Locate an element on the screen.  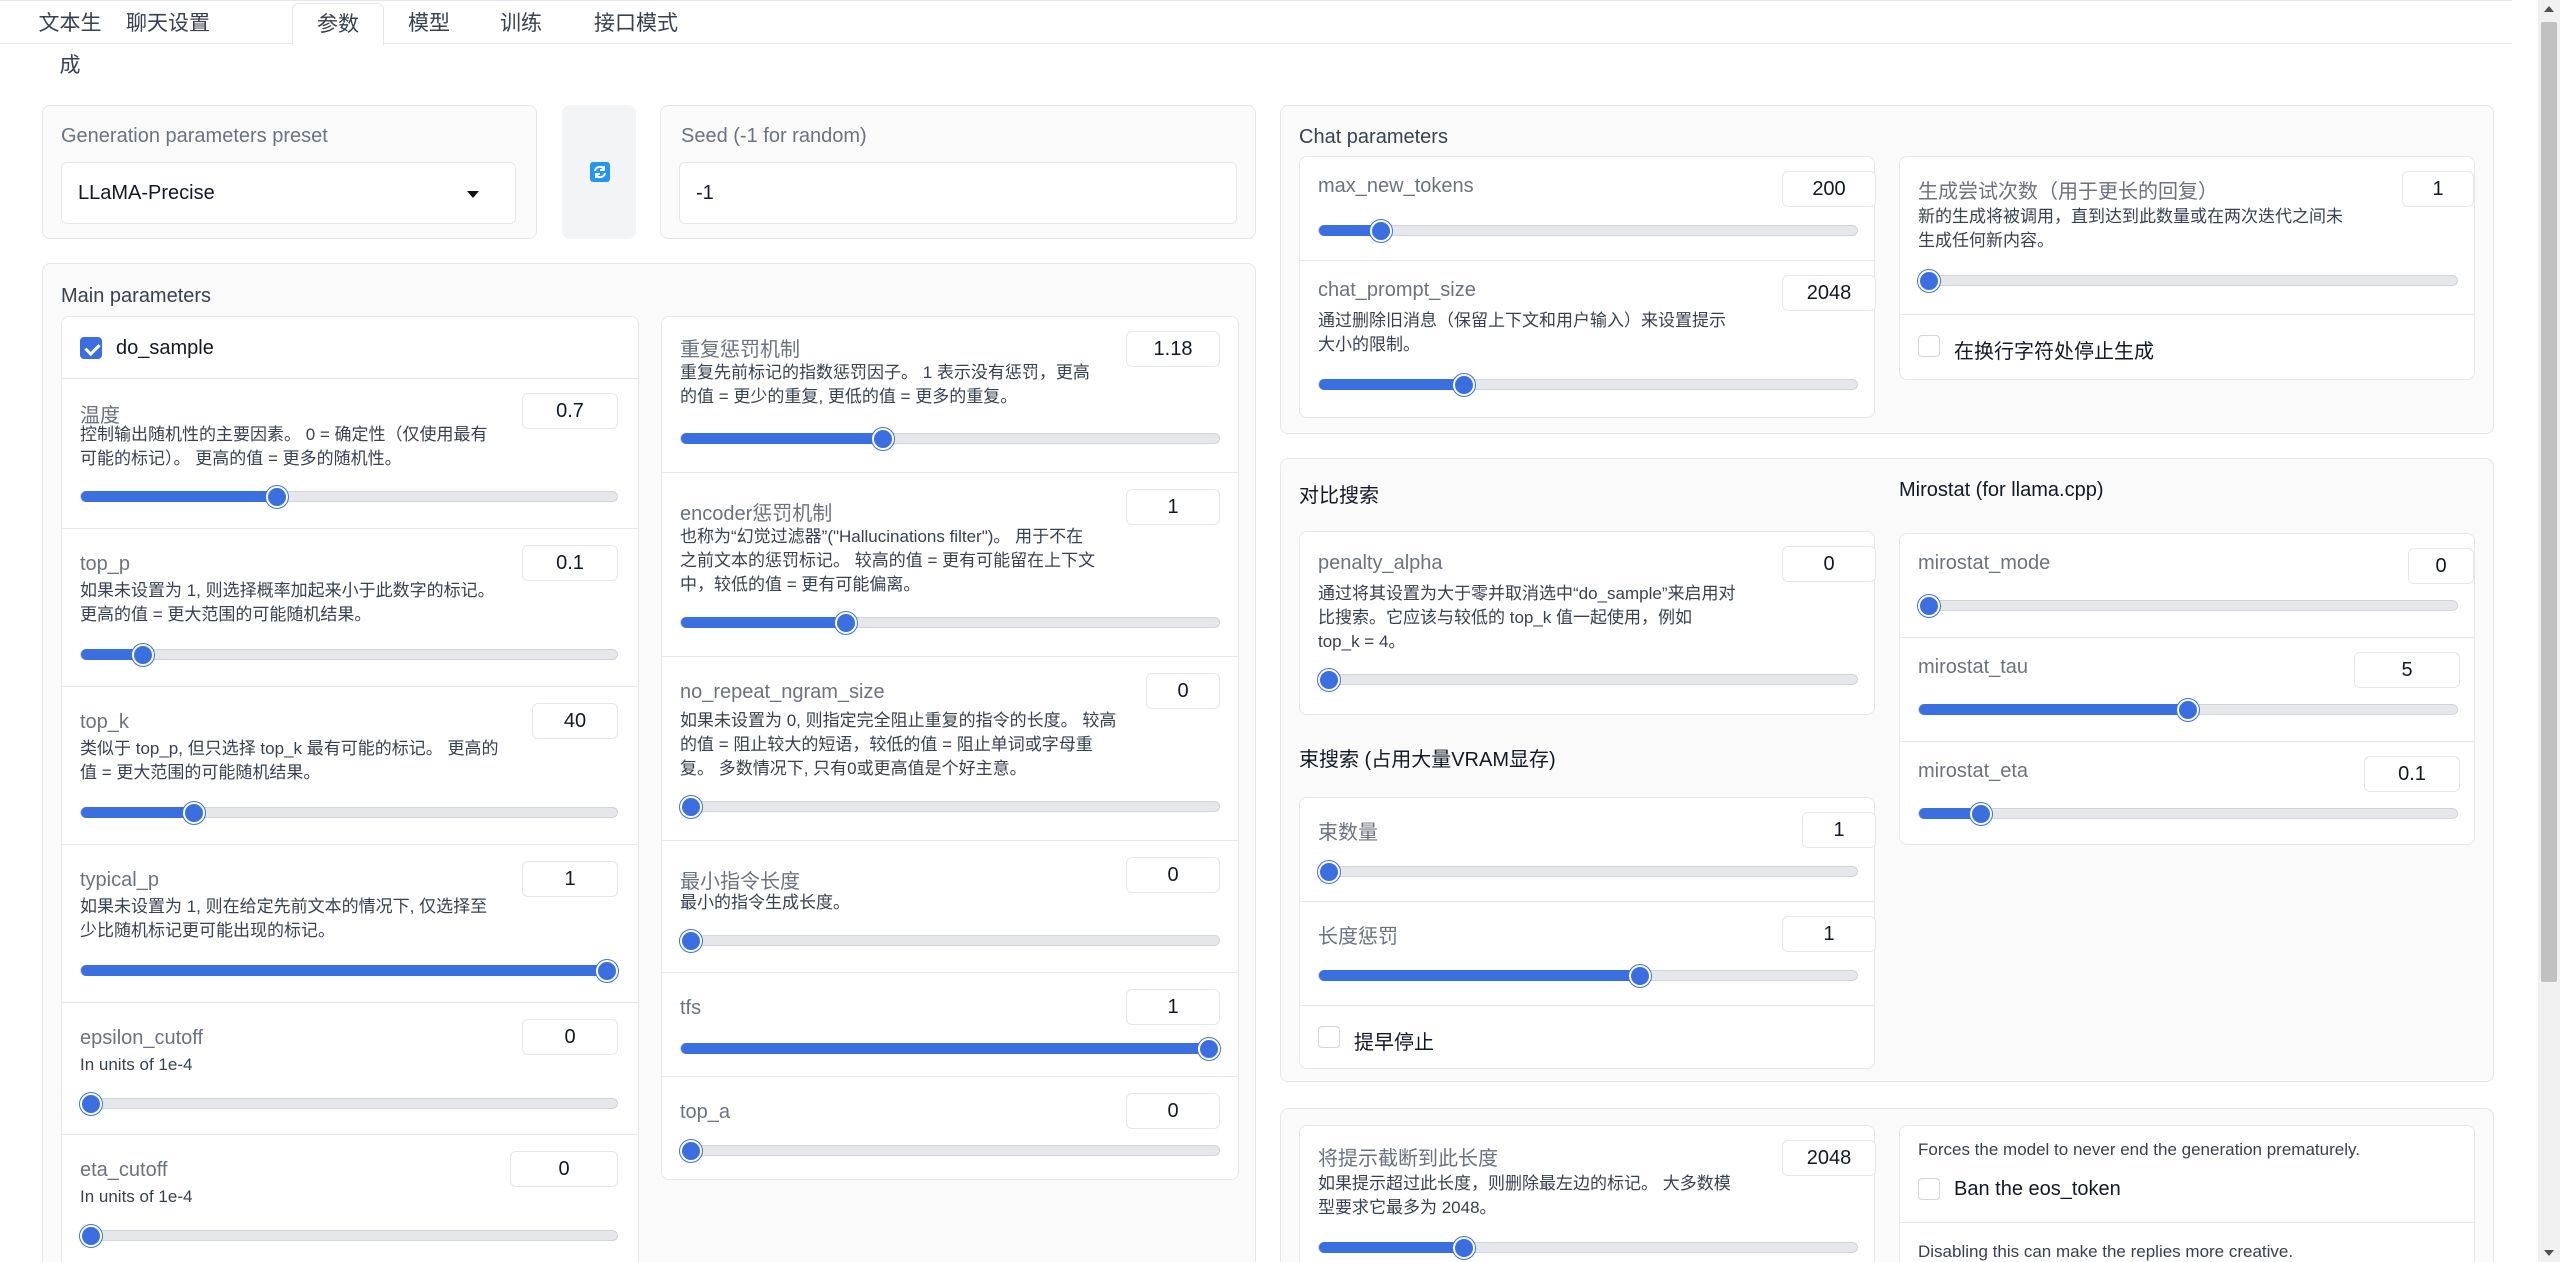
mirostat-eta-input: 0.1 is located at coordinates (2412, 774).